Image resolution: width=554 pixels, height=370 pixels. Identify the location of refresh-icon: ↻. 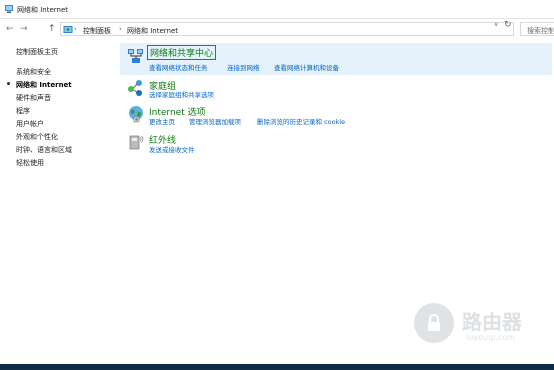
(508, 25).